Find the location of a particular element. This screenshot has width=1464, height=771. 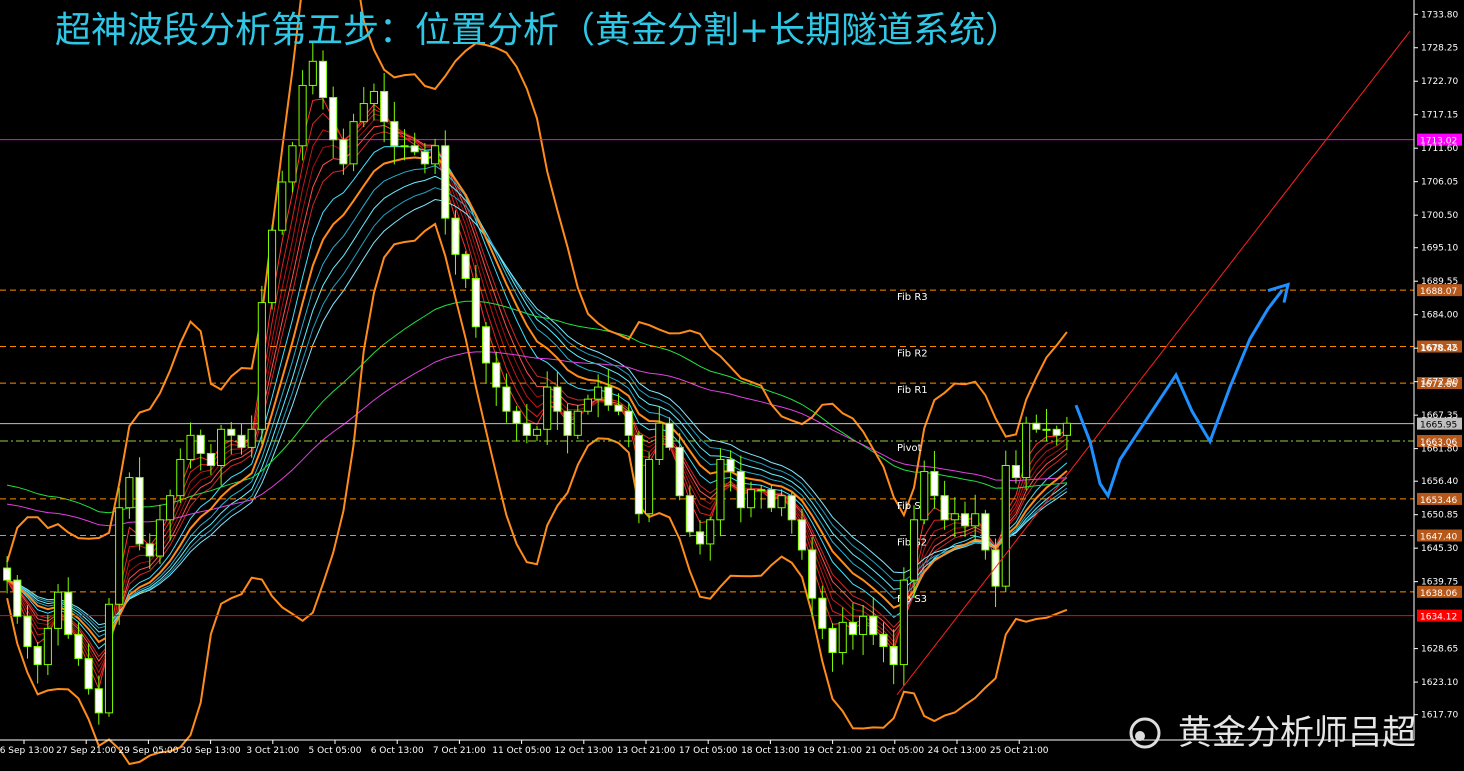

y-tick-label: 1639.75 is located at coordinates (1439, 583).